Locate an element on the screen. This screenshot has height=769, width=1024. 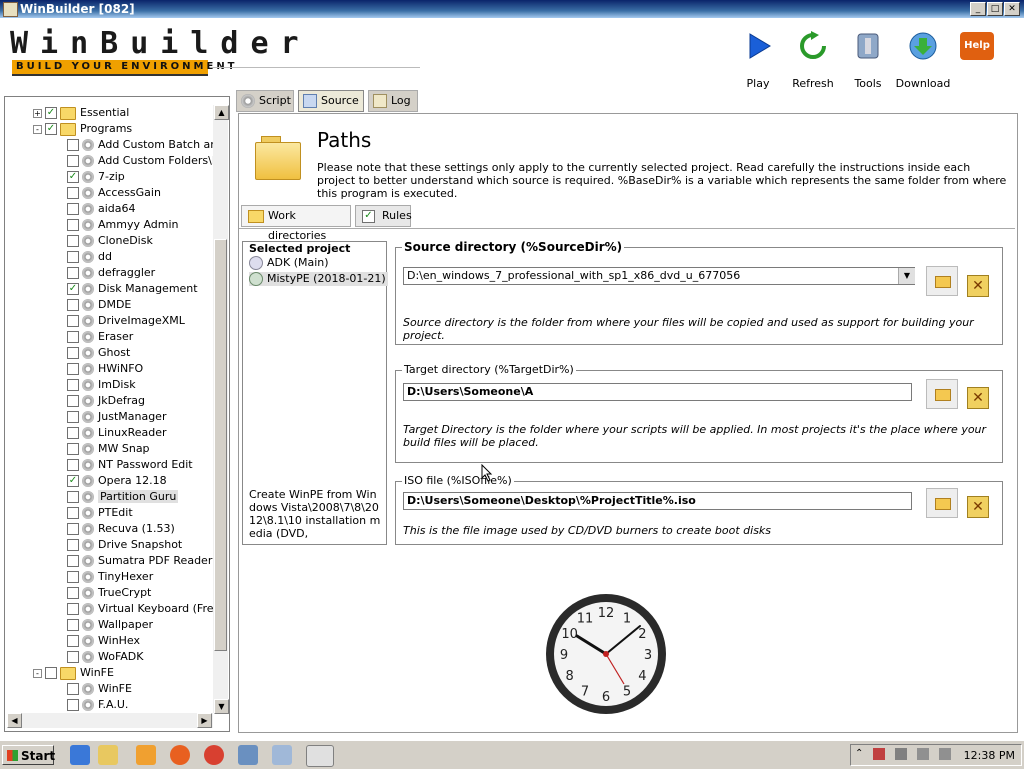
explorer-icon is located at coordinates (108, 755).